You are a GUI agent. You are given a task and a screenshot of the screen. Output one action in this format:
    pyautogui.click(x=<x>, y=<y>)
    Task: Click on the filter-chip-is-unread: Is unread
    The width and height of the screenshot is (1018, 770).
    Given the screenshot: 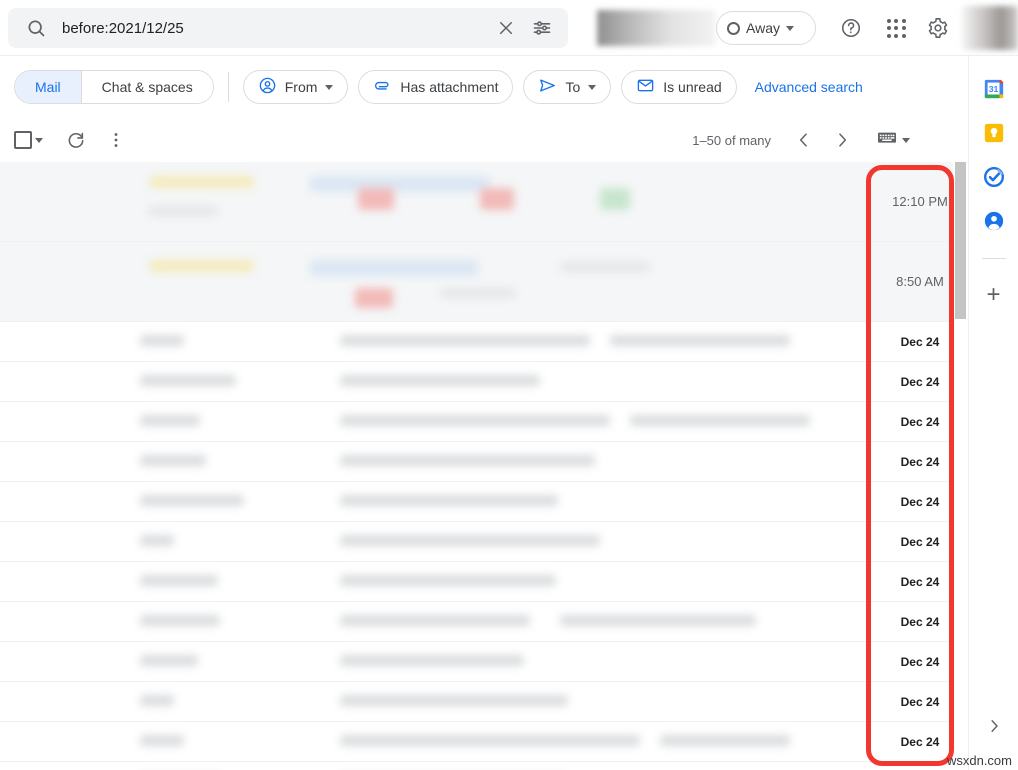 What is the action you would take?
    pyautogui.click(x=679, y=87)
    